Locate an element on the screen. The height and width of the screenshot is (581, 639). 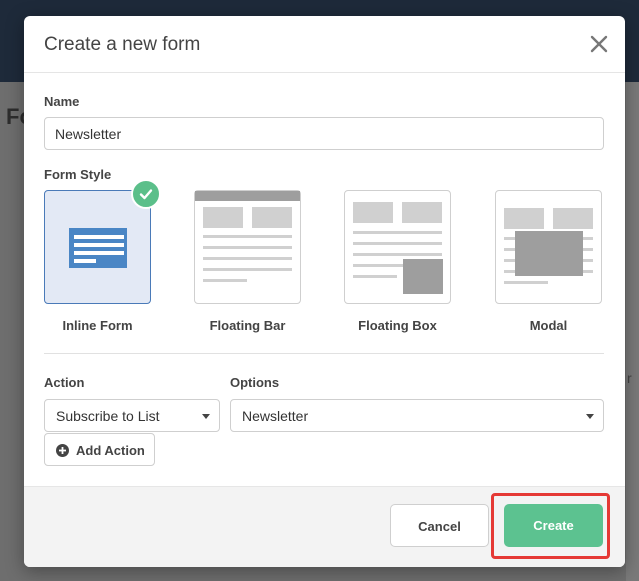
close-icon is located at coordinates (599, 44).